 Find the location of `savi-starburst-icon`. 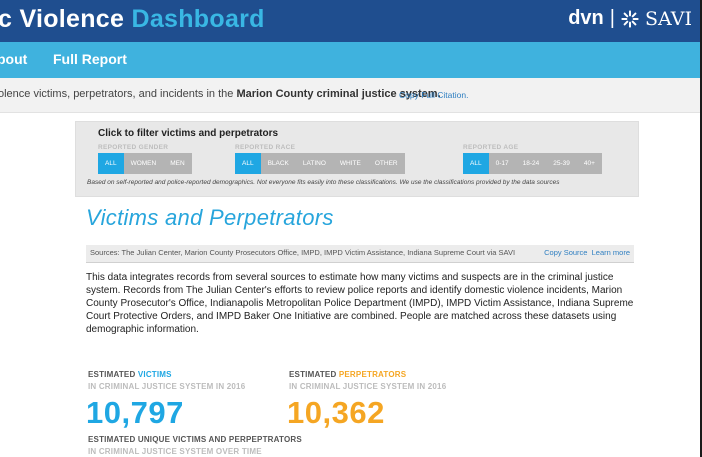

savi-starburst-icon is located at coordinates (630, 18).